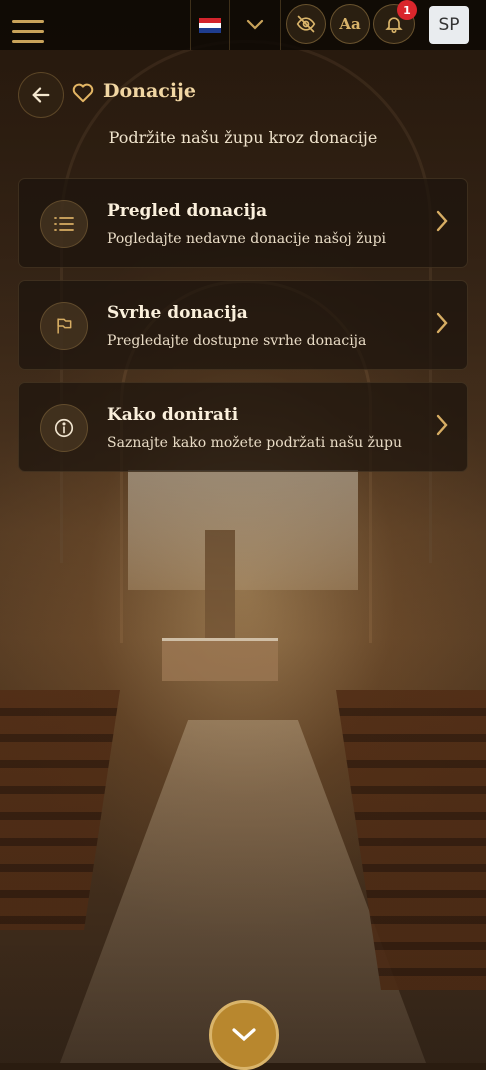 The width and height of the screenshot is (486, 1070). Describe the element at coordinates (449, 25) in the screenshot. I see `user-avatar: SP` at that location.